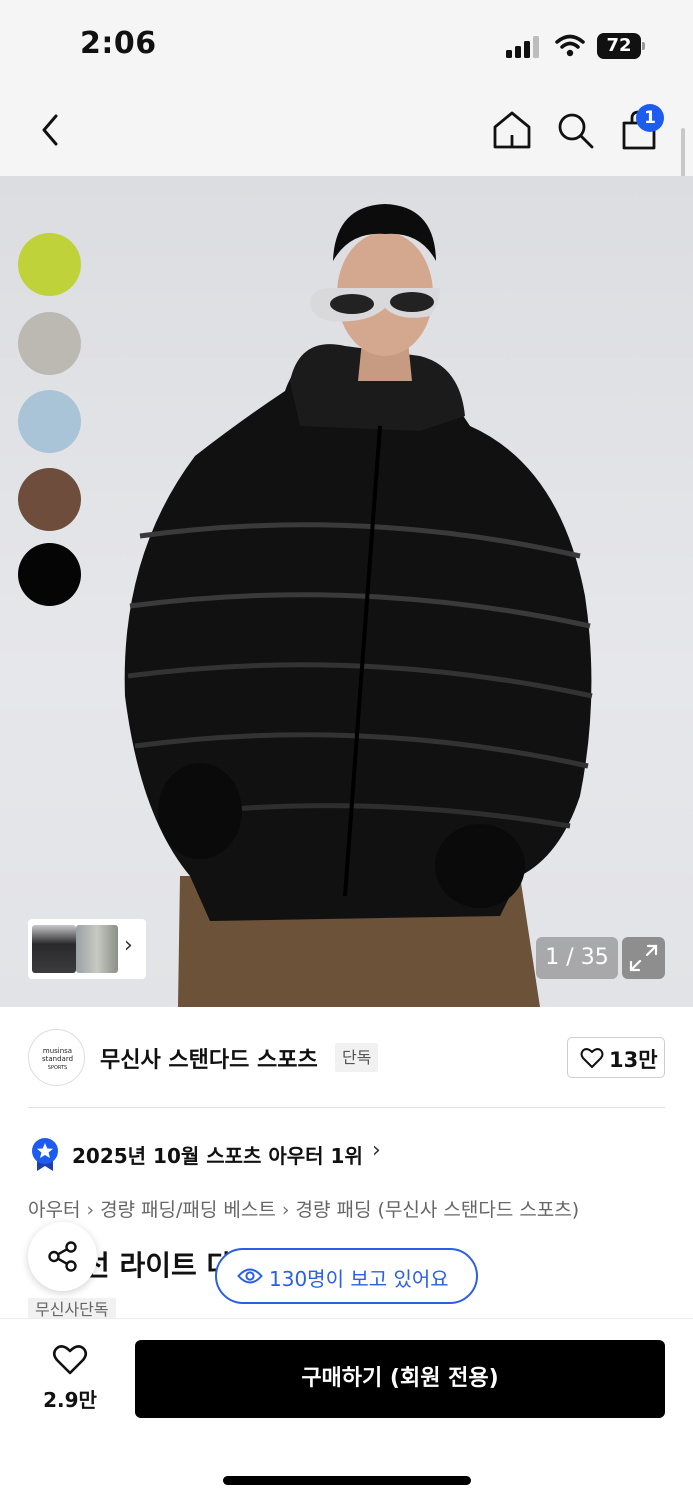 The height and width of the screenshot is (1500, 693). I want to click on brand-logo: musinsa standard SPORTS, so click(56, 1057).